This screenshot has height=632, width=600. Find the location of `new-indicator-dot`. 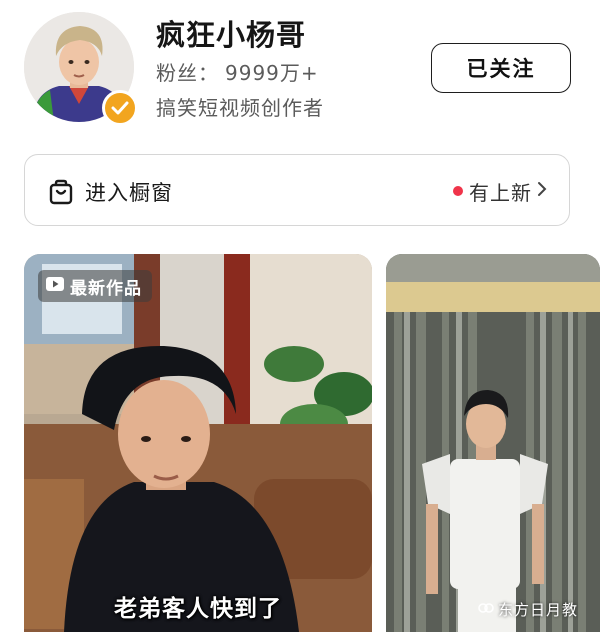

new-indicator-dot is located at coordinates (458, 191).